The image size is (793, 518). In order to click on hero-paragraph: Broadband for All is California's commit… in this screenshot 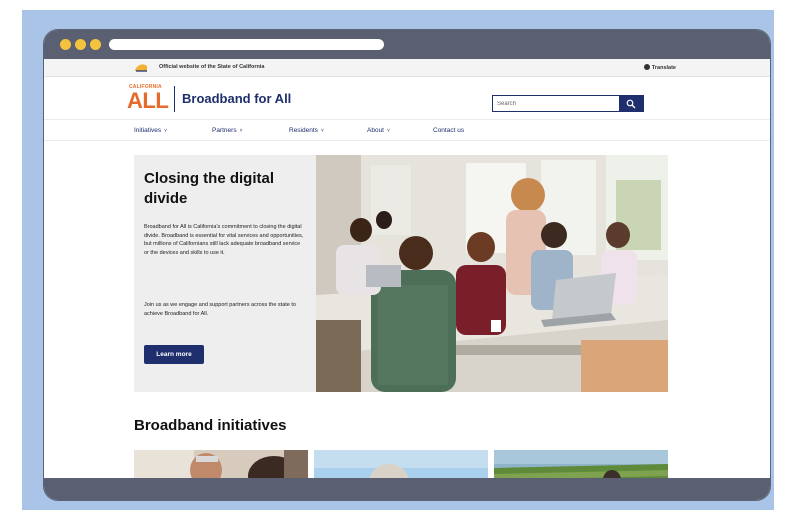, I will do `click(224, 240)`.